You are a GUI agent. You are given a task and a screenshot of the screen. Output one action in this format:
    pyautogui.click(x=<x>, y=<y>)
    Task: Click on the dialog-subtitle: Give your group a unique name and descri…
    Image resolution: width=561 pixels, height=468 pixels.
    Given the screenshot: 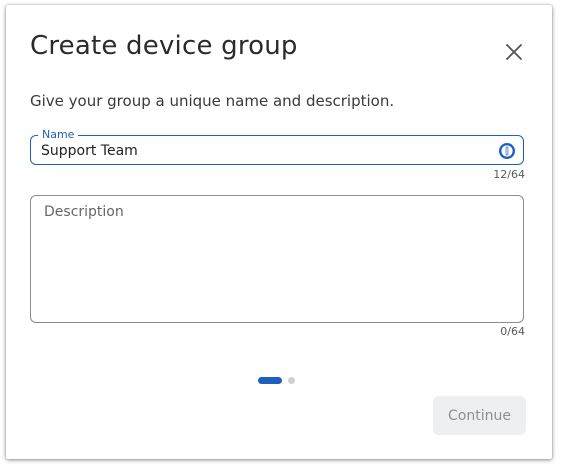 What is the action you would take?
    pyautogui.click(x=212, y=101)
    